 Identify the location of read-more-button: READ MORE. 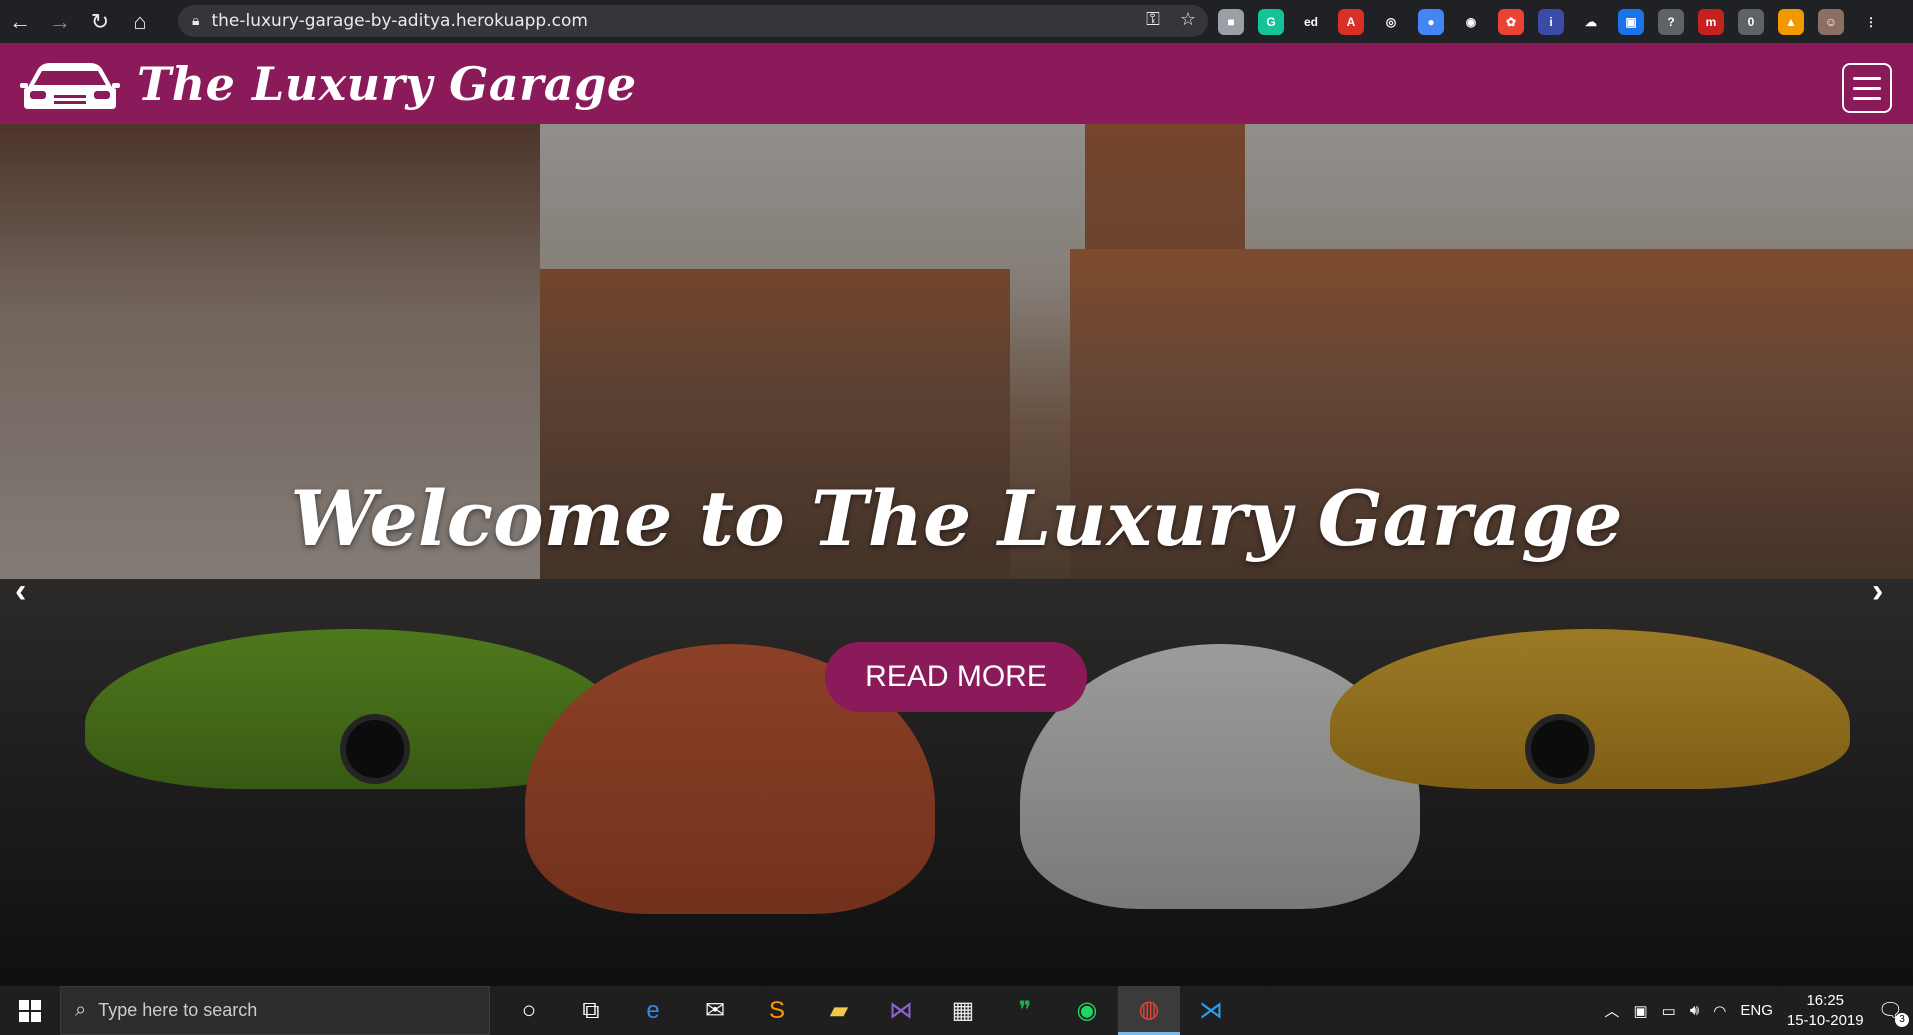
(956, 677).